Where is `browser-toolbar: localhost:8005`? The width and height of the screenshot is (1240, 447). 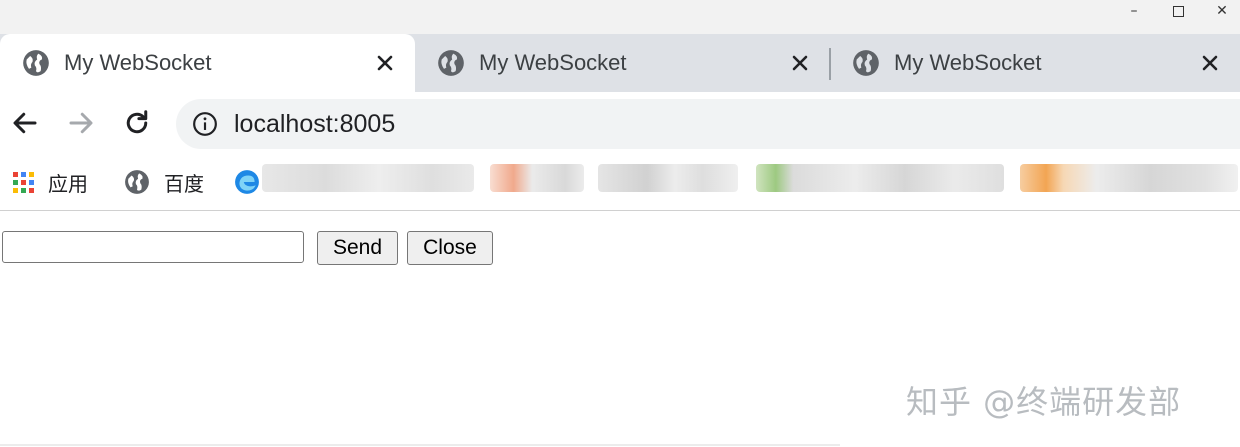 browser-toolbar: localhost:8005 is located at coordinates (620, 123).